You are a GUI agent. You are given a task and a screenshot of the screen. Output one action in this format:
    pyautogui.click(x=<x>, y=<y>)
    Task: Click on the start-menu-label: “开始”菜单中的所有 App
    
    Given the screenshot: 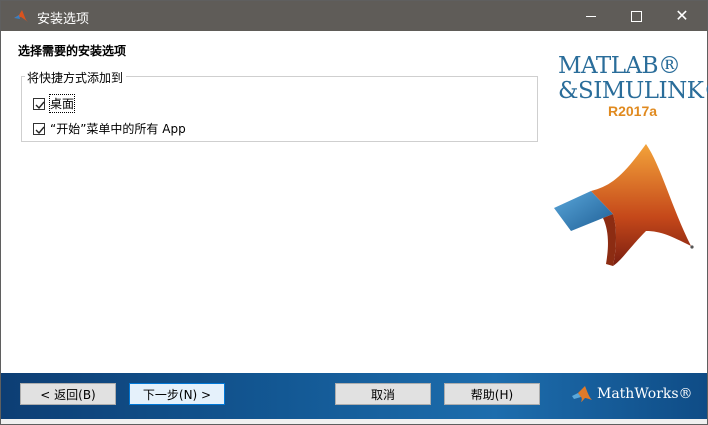 What is the action you would take?
    pyautogui.click(x=118, y=129)
    